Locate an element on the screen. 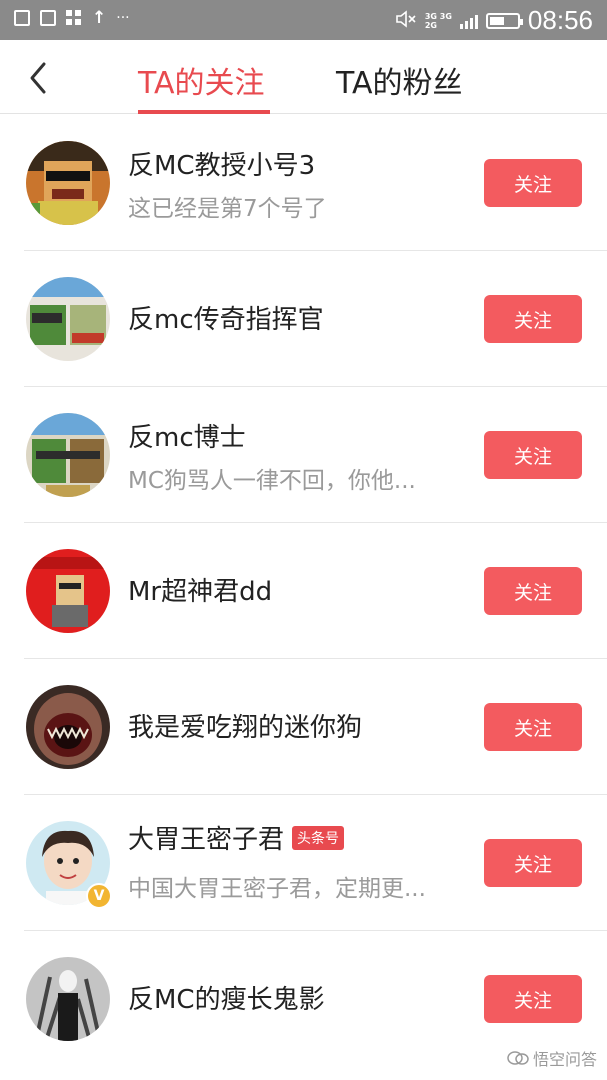  list-item: 反mc传奇指挥官 关注 is located at coordinates (315, 319).